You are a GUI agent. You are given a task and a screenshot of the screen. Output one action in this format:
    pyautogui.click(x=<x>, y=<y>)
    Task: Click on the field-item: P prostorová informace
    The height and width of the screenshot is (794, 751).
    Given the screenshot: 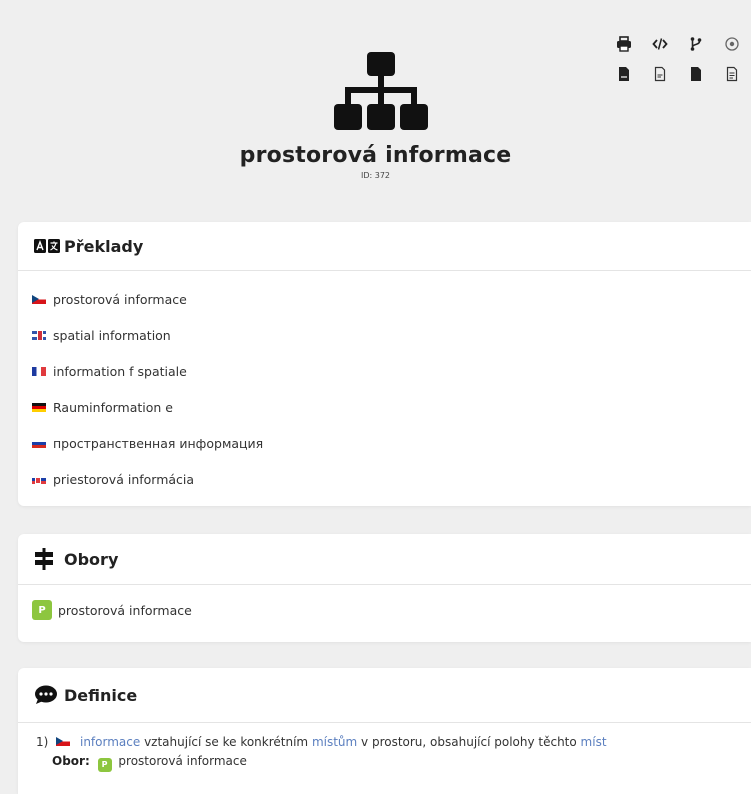 What is the action you would take?
    pyautogui.click(x=384, y=610)
    